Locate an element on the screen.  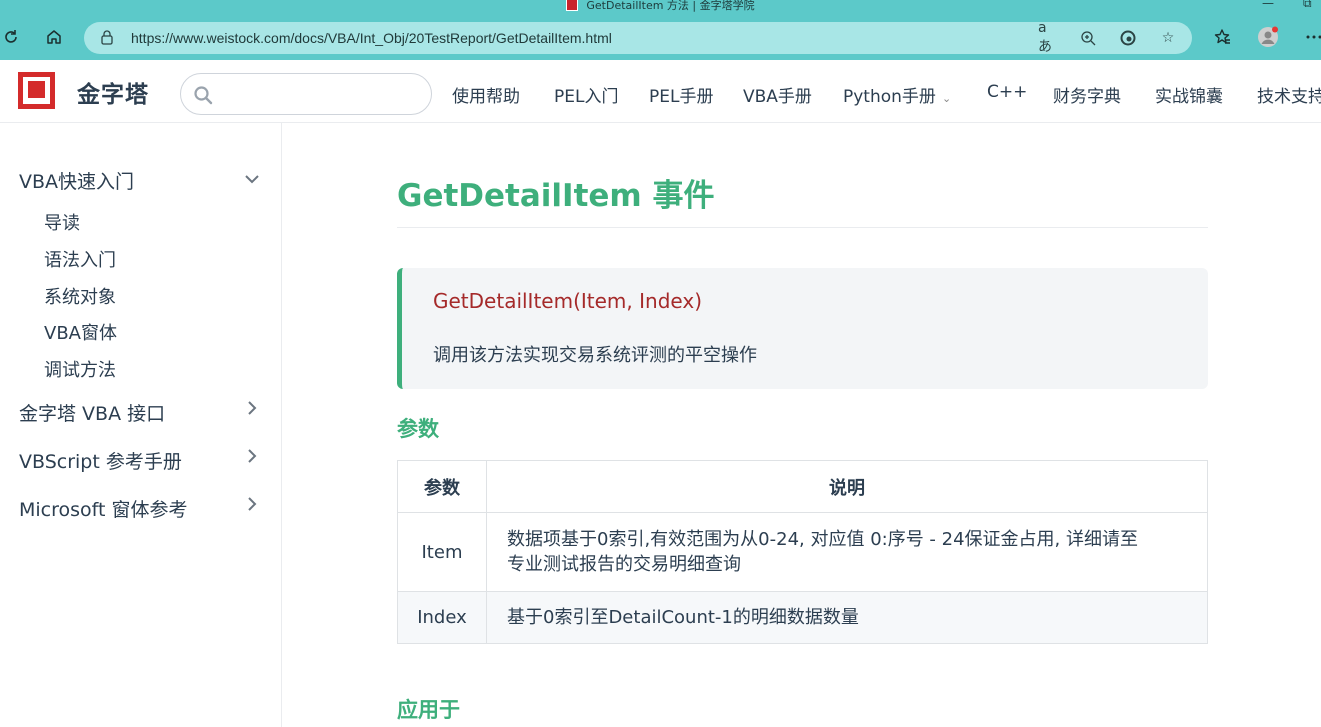
method-description: 调用该方法实现交易系统评测的平空操作 is located at coordinates (595, 355).